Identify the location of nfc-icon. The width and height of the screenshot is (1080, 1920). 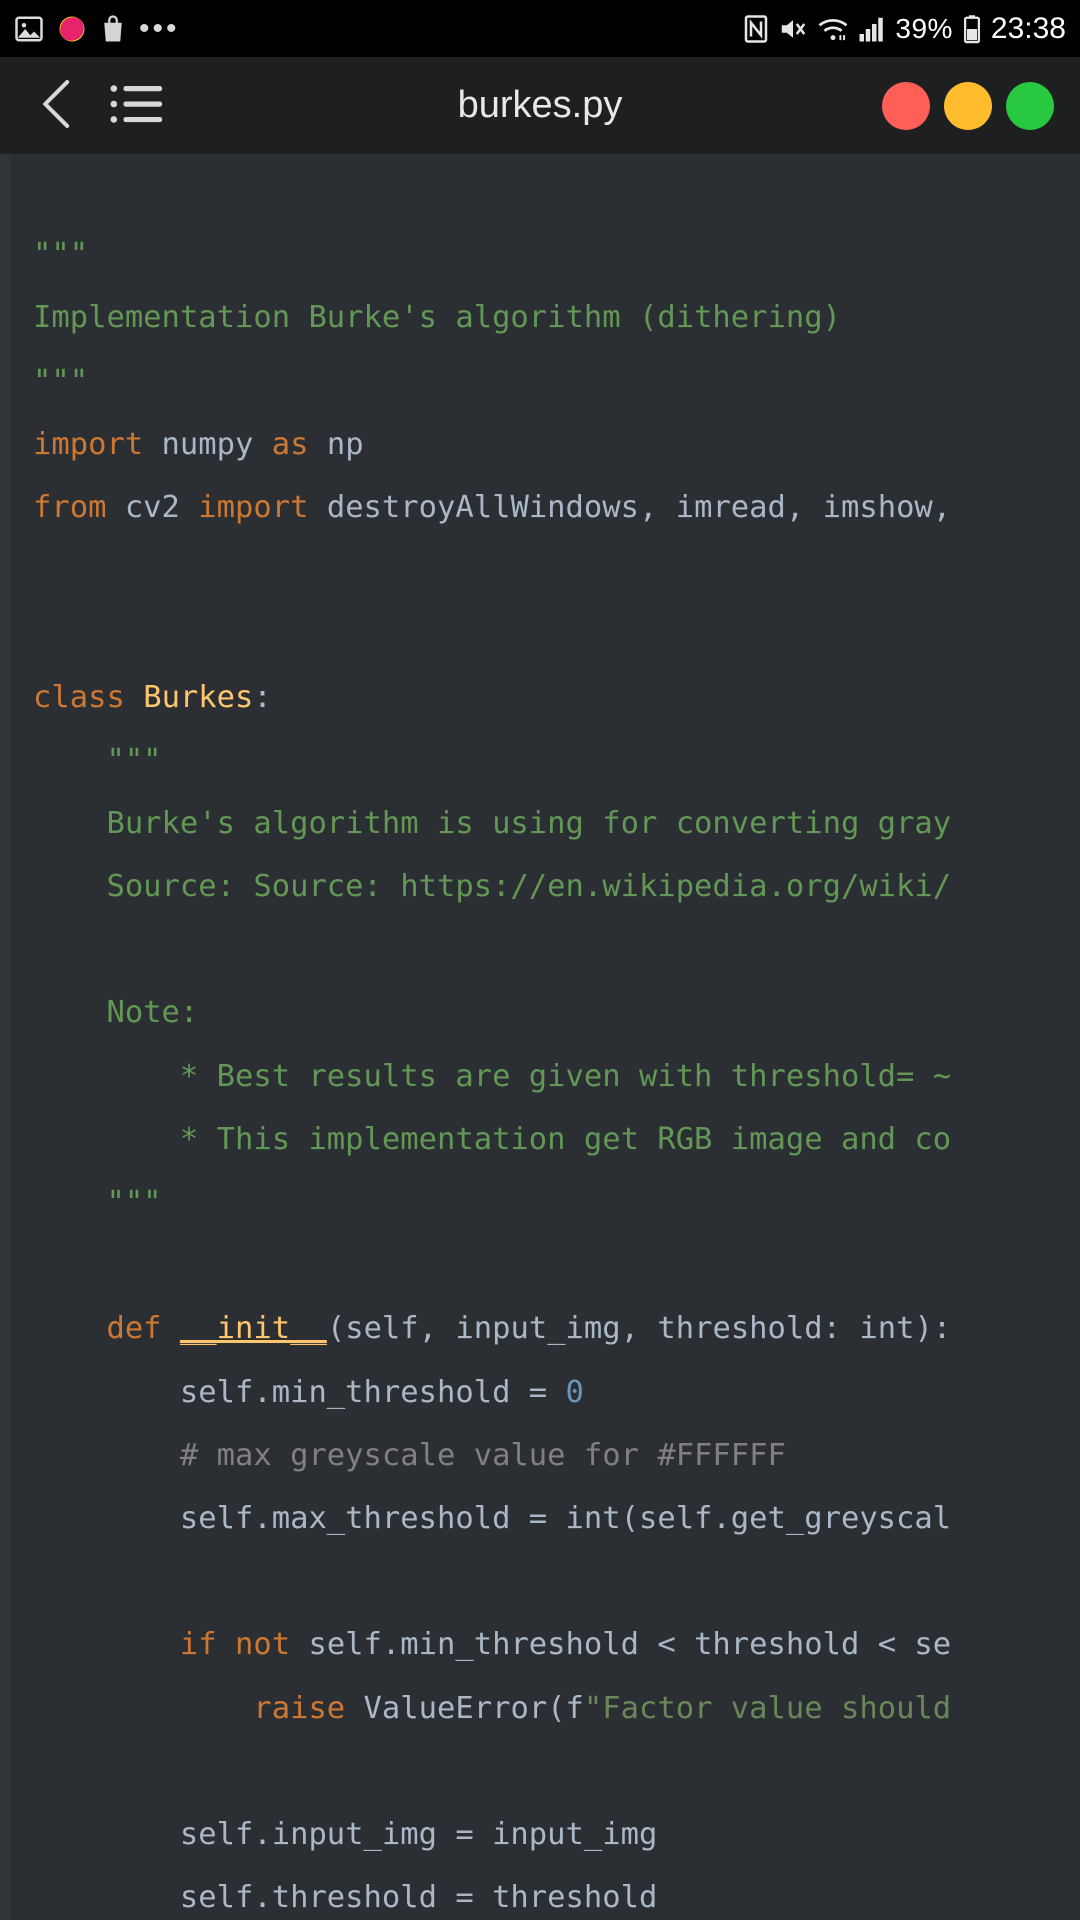
(756, 29).